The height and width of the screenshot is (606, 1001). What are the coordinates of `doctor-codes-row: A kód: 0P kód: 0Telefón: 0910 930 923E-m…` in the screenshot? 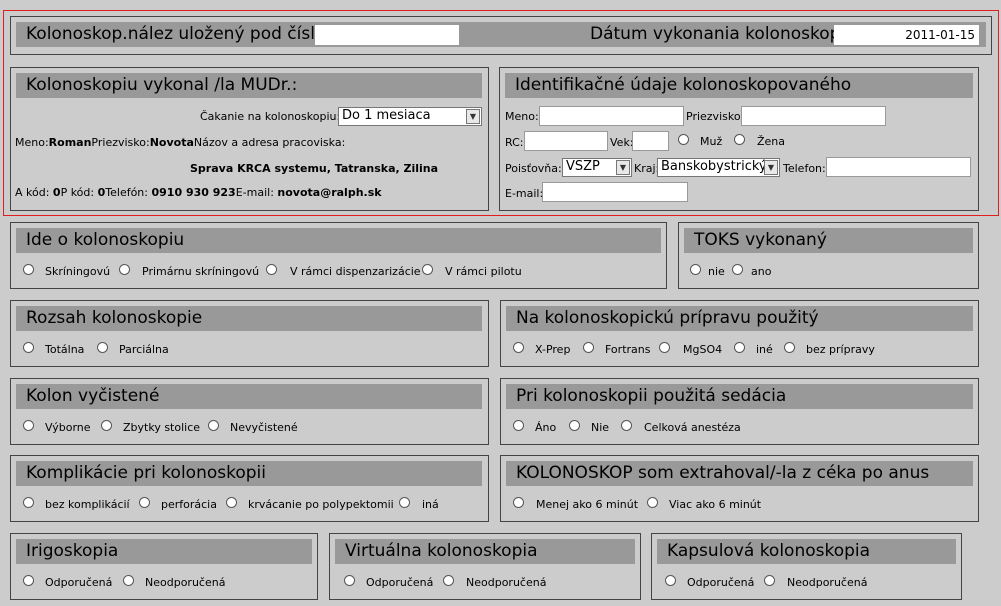 It's located at (198, 192).